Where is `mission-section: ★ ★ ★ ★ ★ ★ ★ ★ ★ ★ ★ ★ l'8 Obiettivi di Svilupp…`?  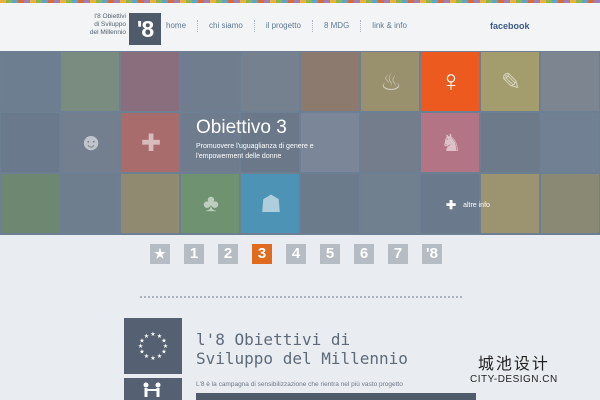
mission-section: ★ ★ ★ ★ ★ ★ ★ ★ ★ ★ ★ ★ l'8 Obiettivi di Svilupp… is located at coordinates (300, 359).